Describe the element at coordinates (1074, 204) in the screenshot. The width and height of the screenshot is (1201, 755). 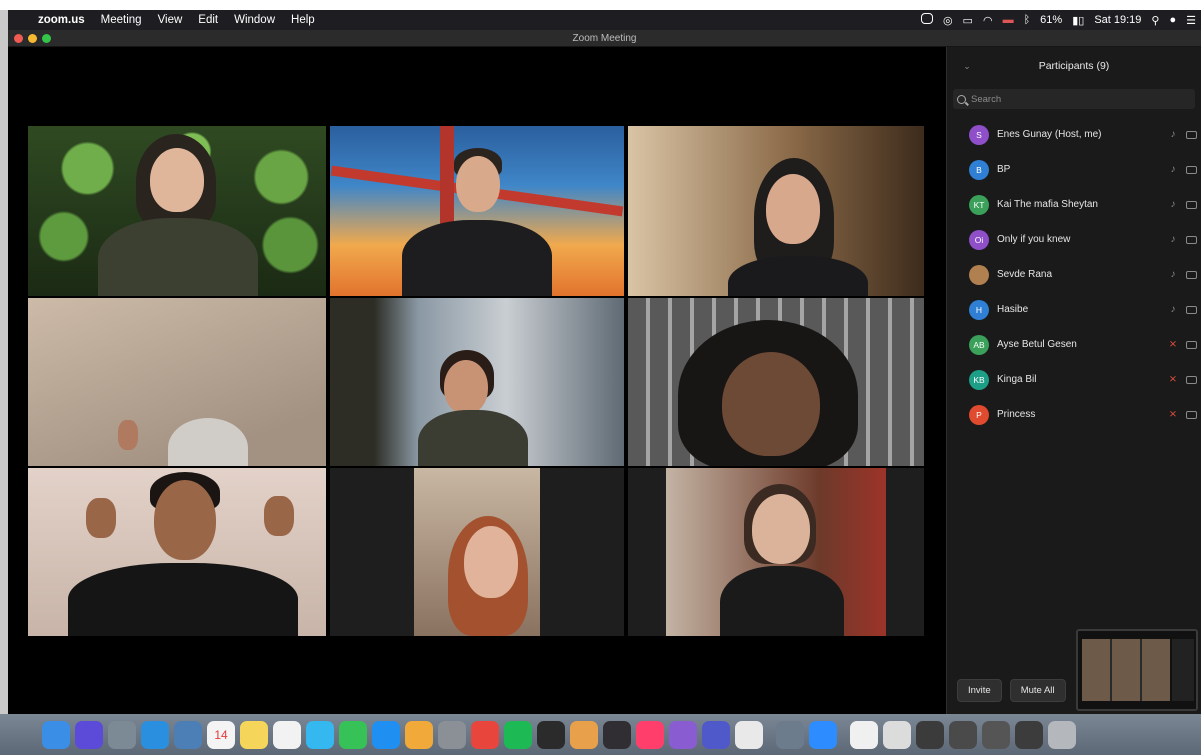
I see `participant-row: KT Kai The mafia Sheytan ♪` at that location.